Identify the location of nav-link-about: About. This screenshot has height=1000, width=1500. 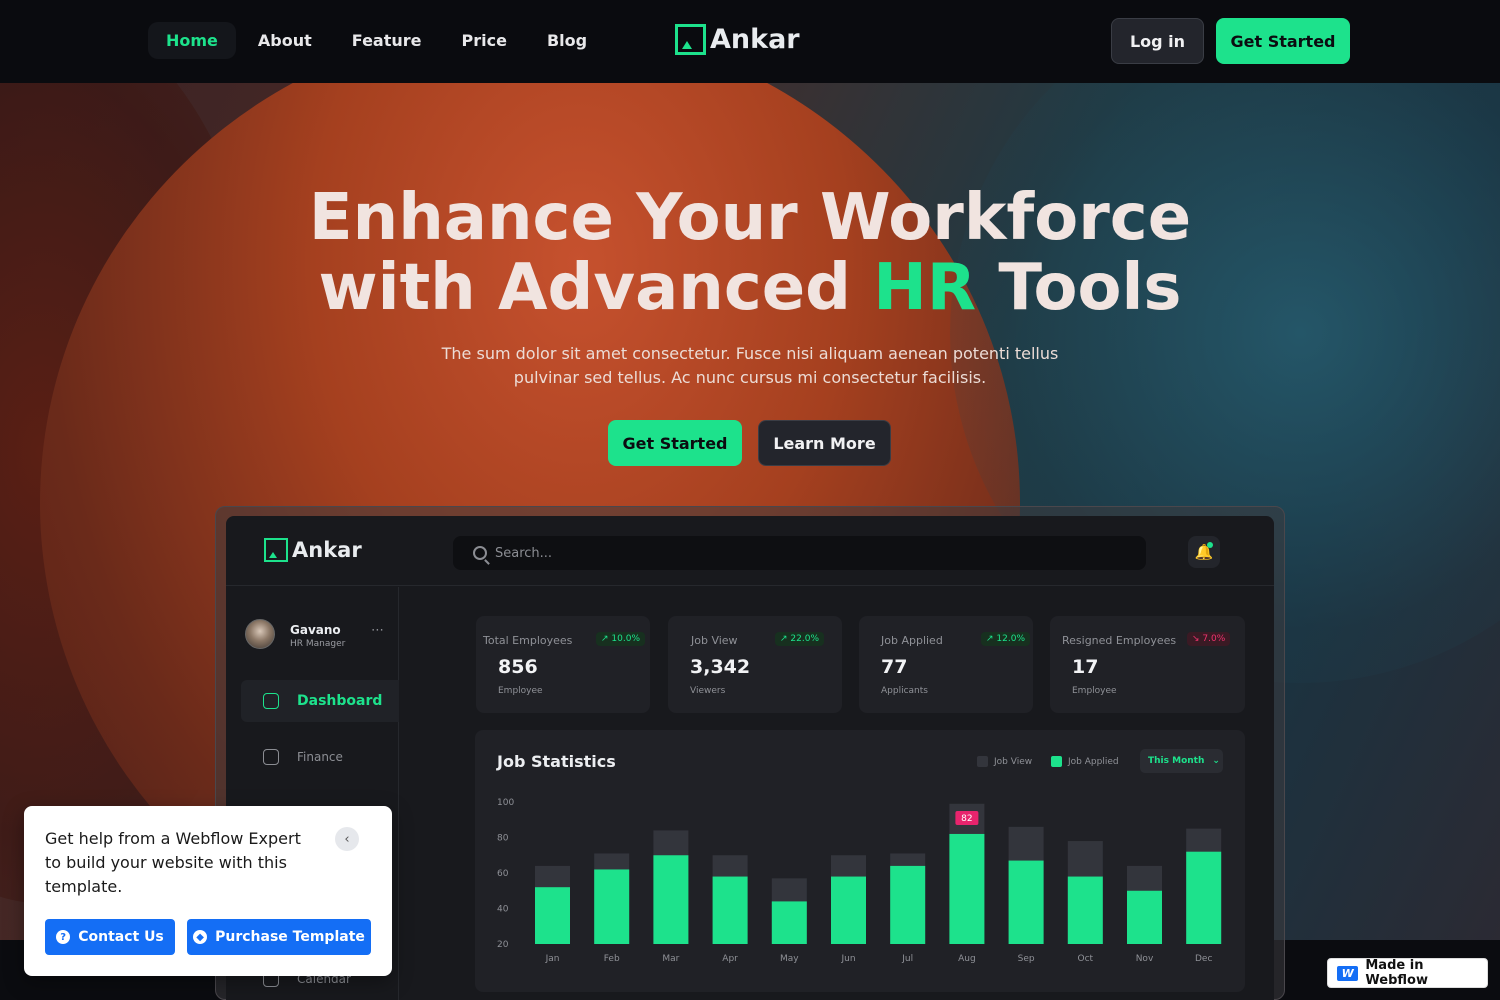
(285, 40).